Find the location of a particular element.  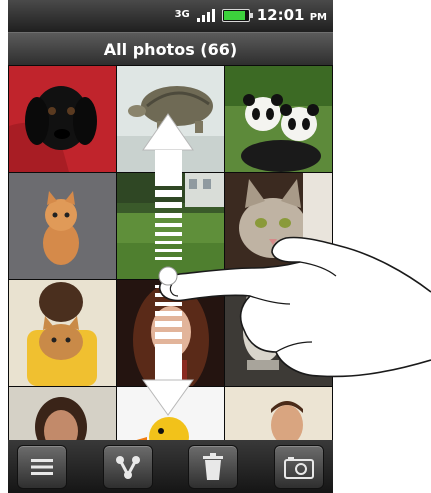

tortoise-image is located at coordinates (170, 119).